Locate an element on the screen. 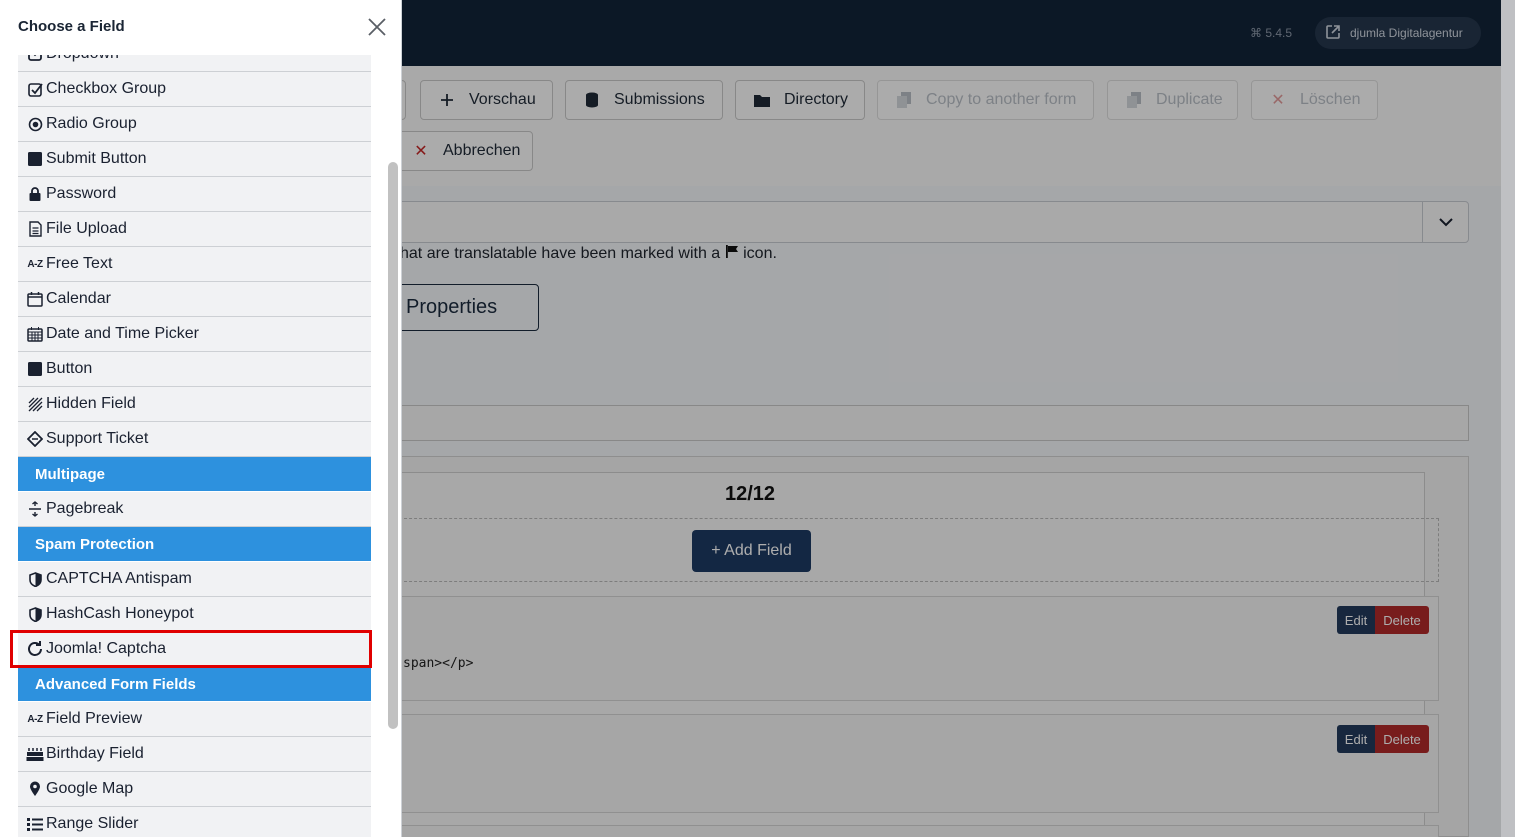 This screenshot has height=837, width=1515. field-type-label: Button is located at coordinates (69, 368).